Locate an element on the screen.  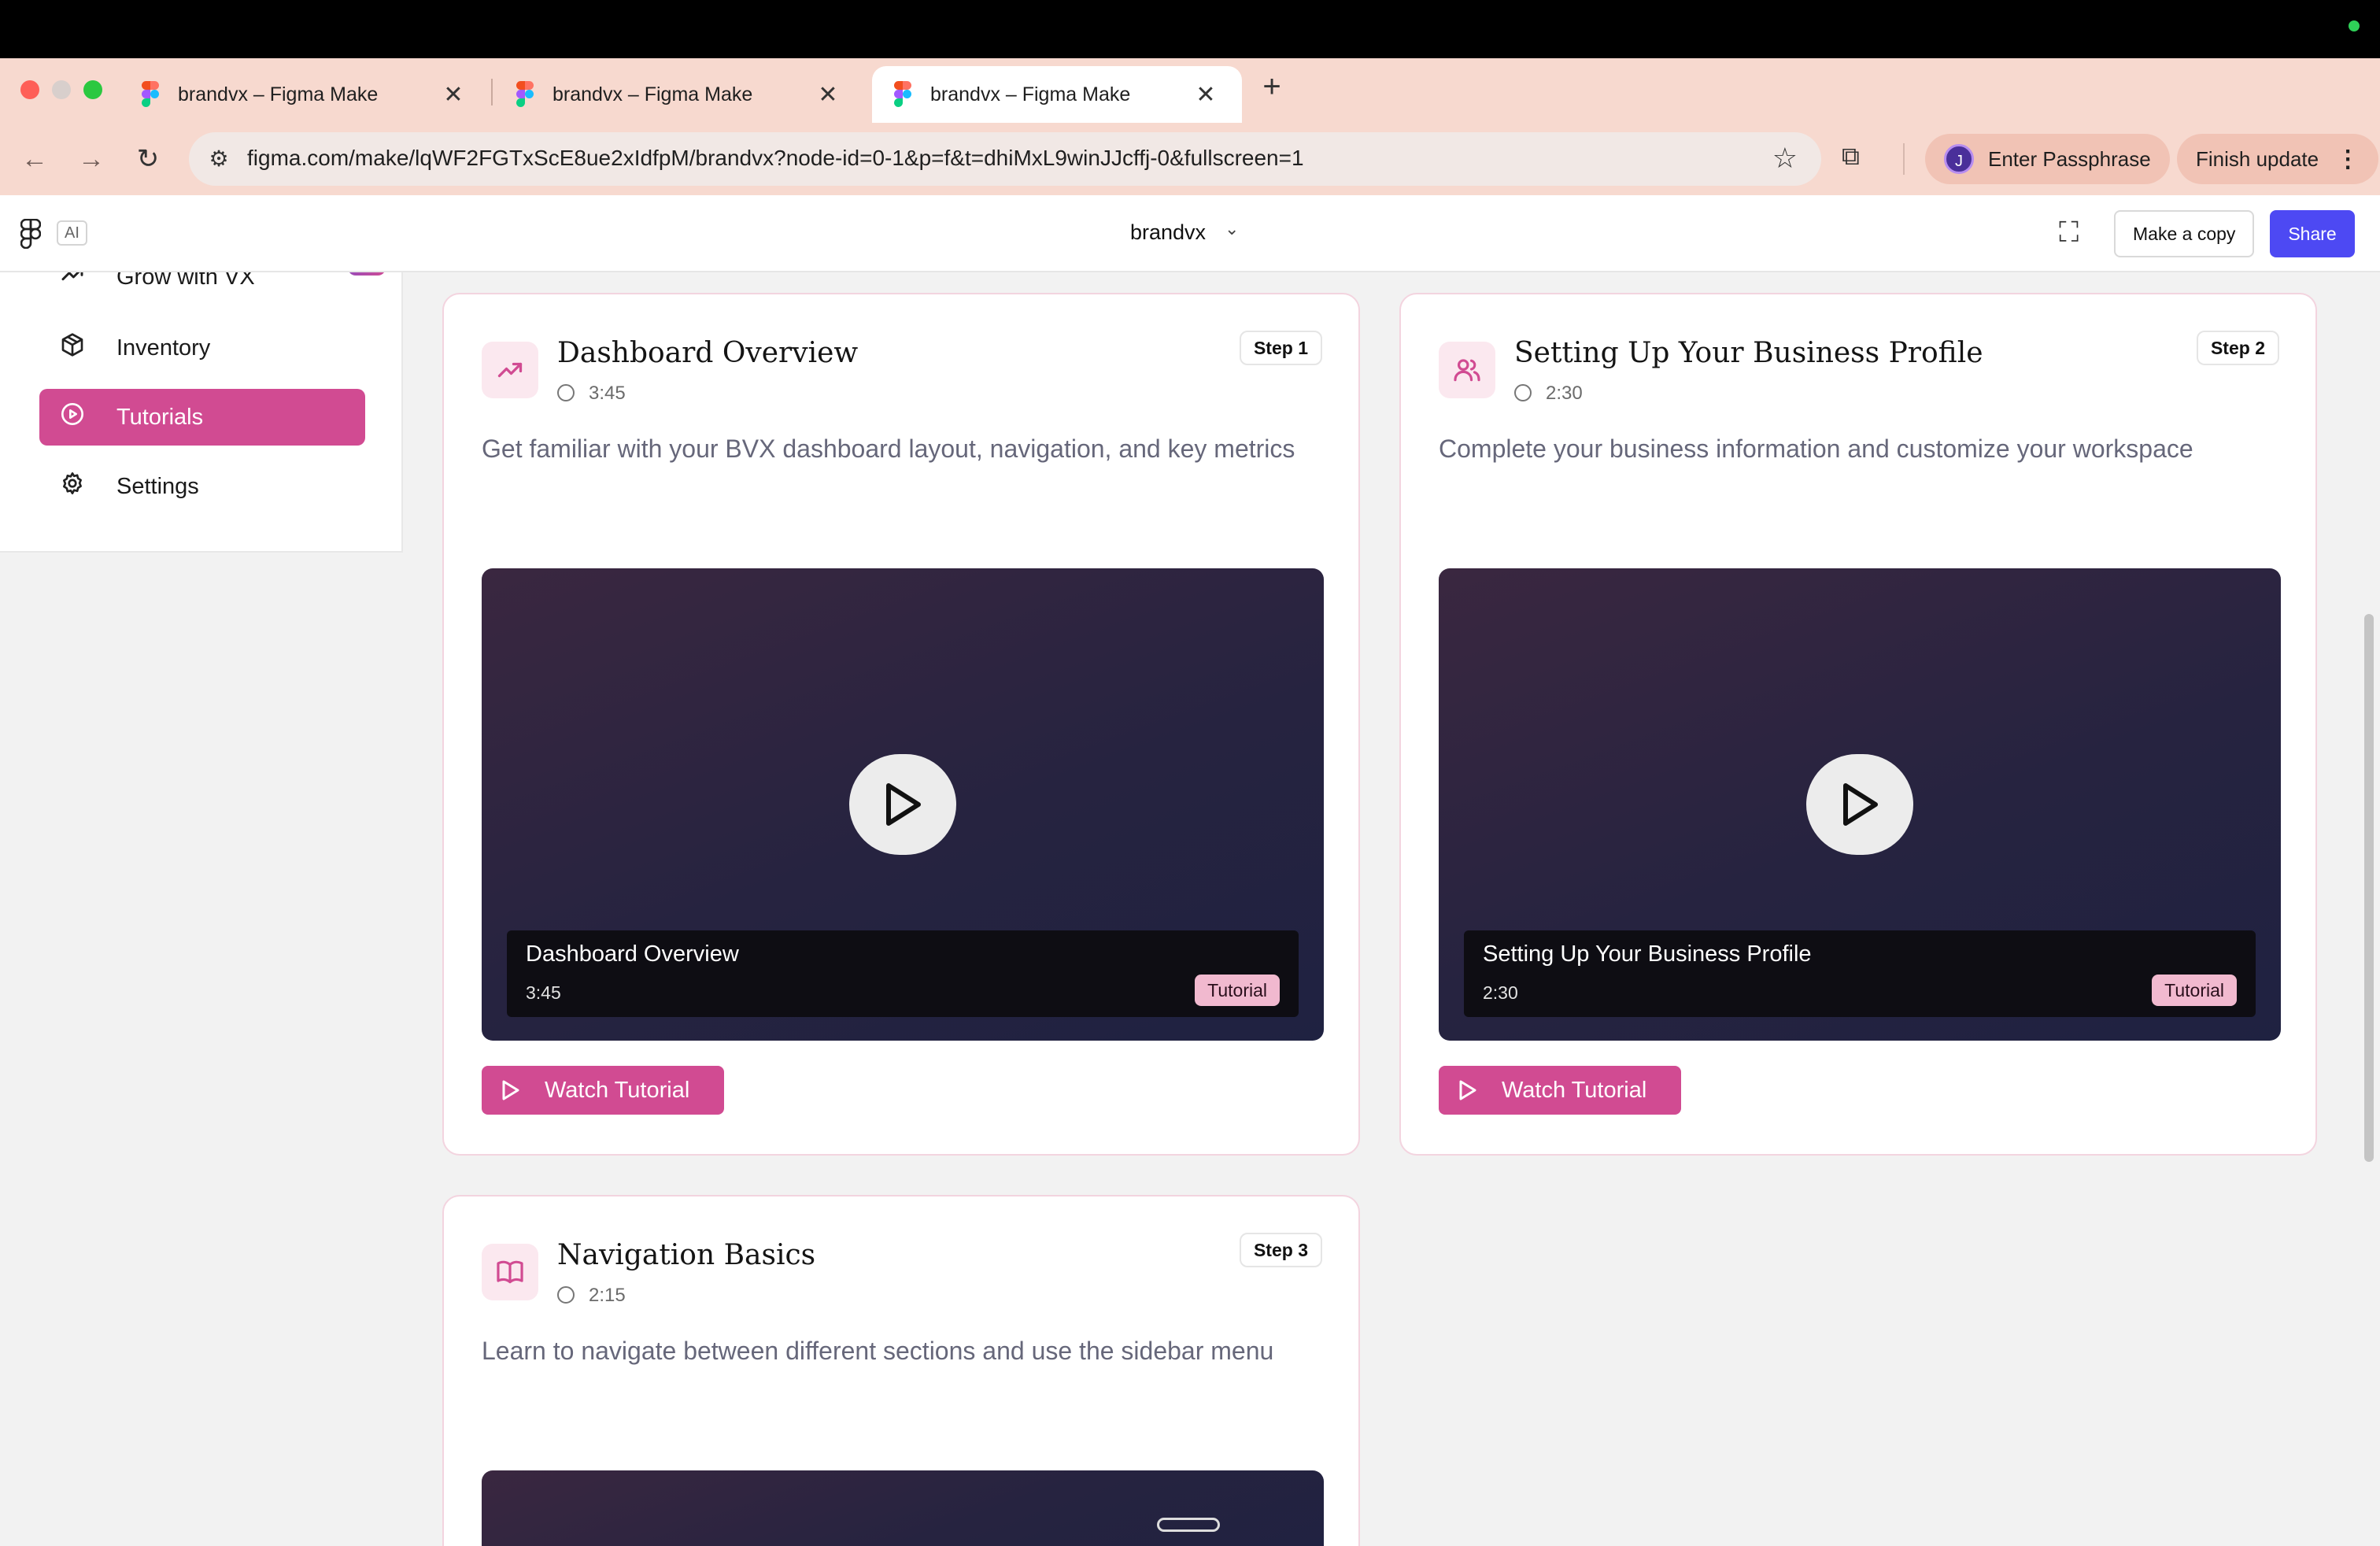
tutorial-duration: 3:45 is located at coordinates (591, 394).